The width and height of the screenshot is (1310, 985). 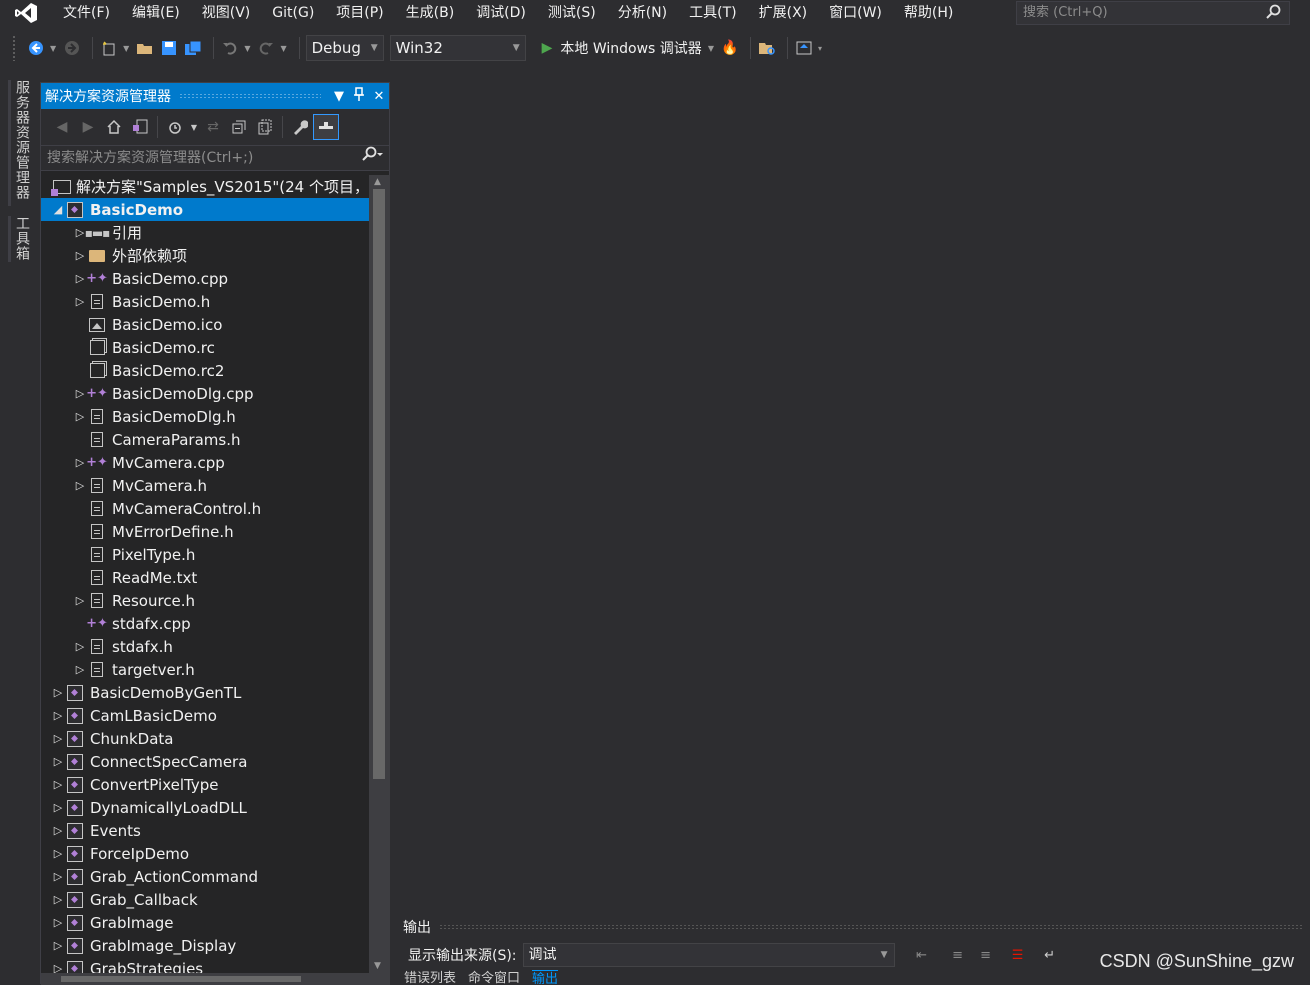 What do you see at coordinates (205, 738) in the screenshot?
I see `project-node: ▷ ChunkData` at bounding box center [205, 738].